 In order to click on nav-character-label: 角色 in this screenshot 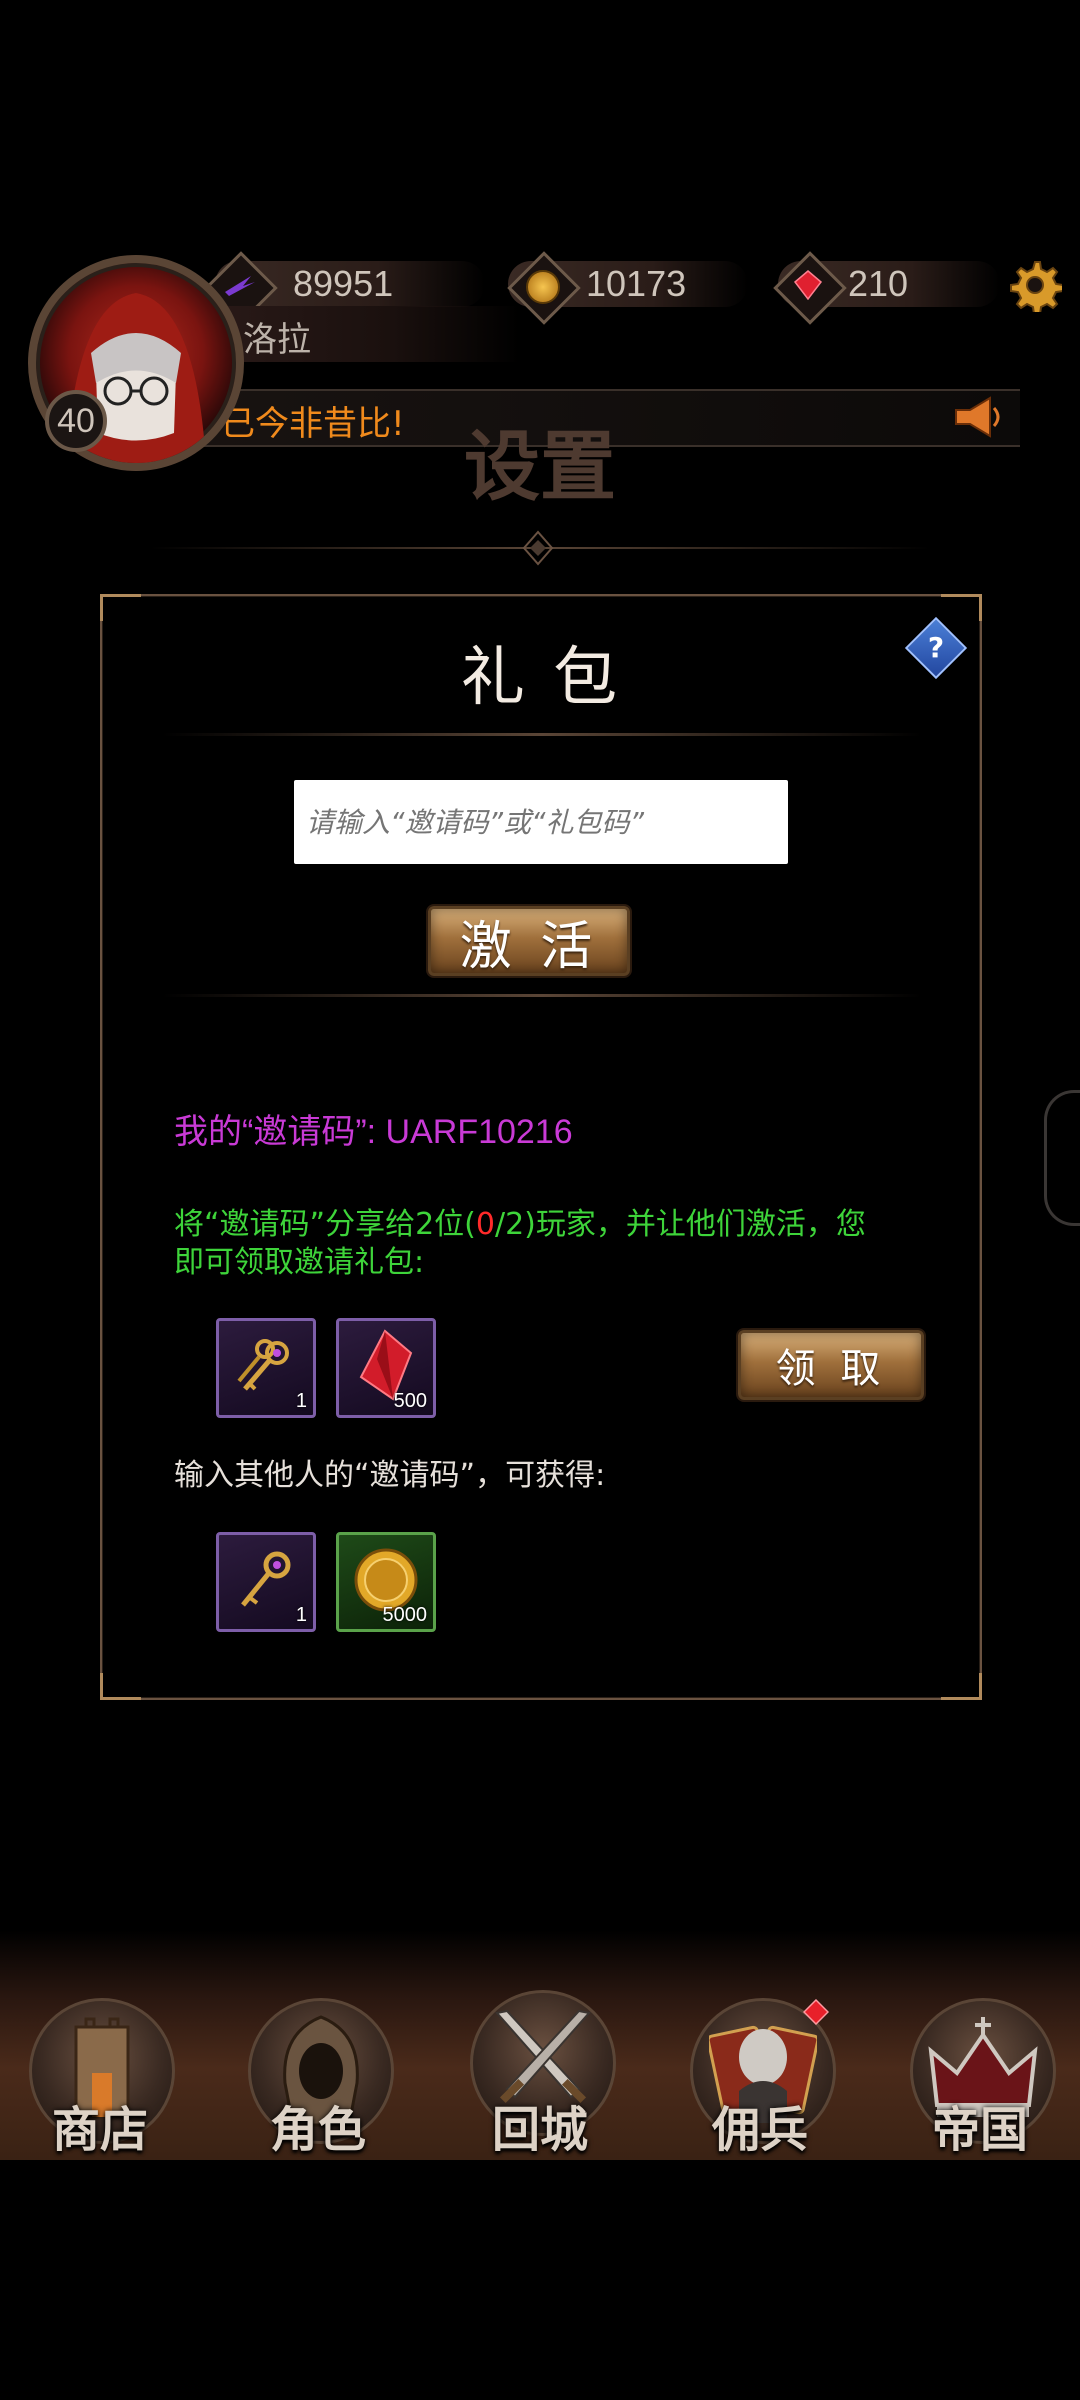, I will do `click(317, 2130)`.